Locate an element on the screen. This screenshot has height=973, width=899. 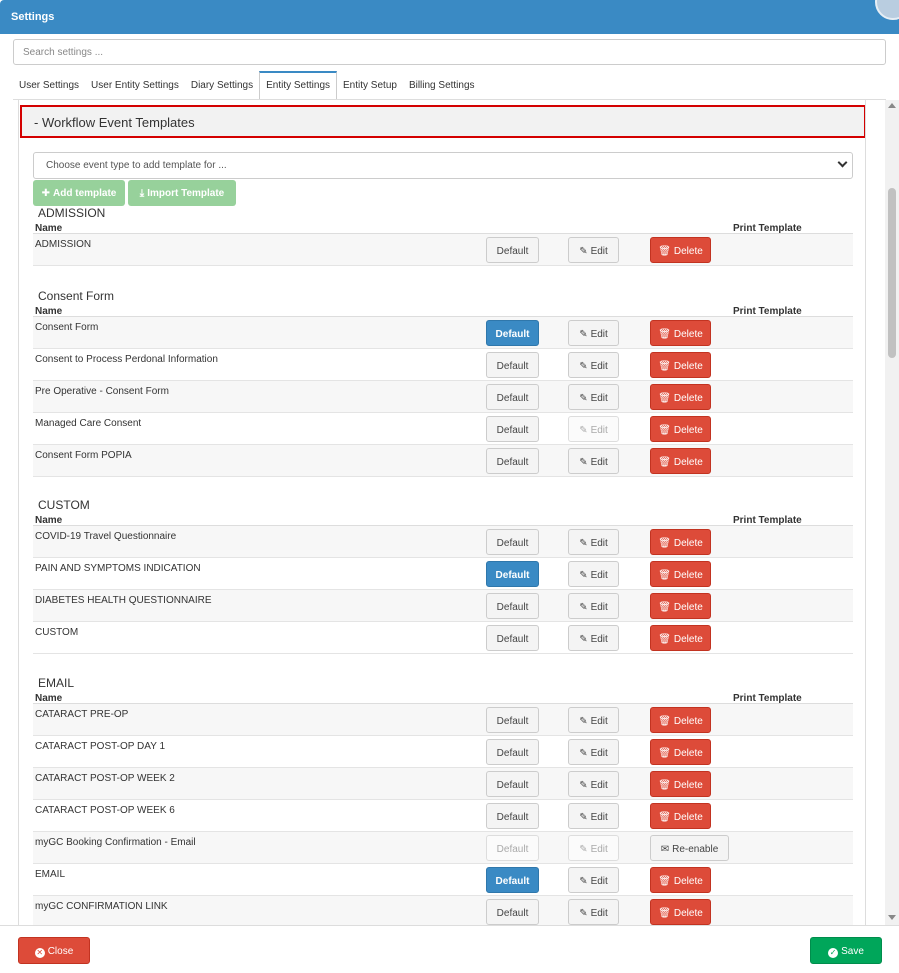
save-button: ✓ Save is located at coordinates (846, 950).